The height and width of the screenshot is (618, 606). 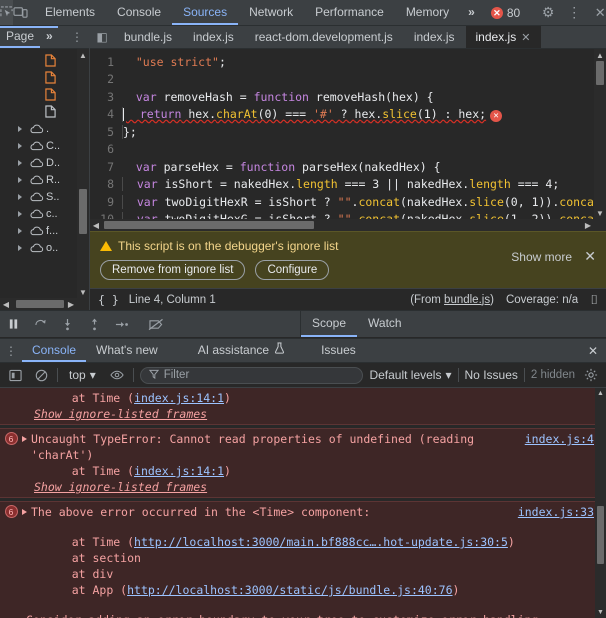 What do you see at coordinates (148, 37) in the screenshot?
I see `editor-tab-bundle-js: bundle.js` at bounding box center [148, 37].